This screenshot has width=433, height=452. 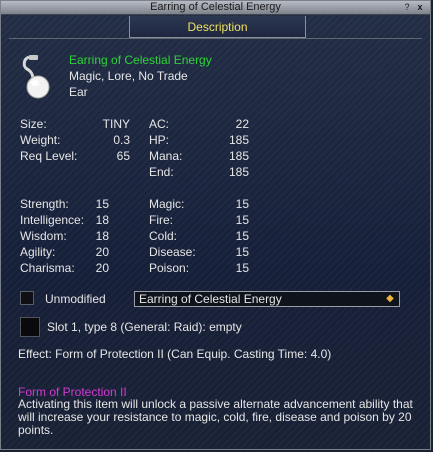 What do you see at coordinates (242, 252) in the screenshot?
I see `resist-value-disease: 15` at bounding box center [242, 252].